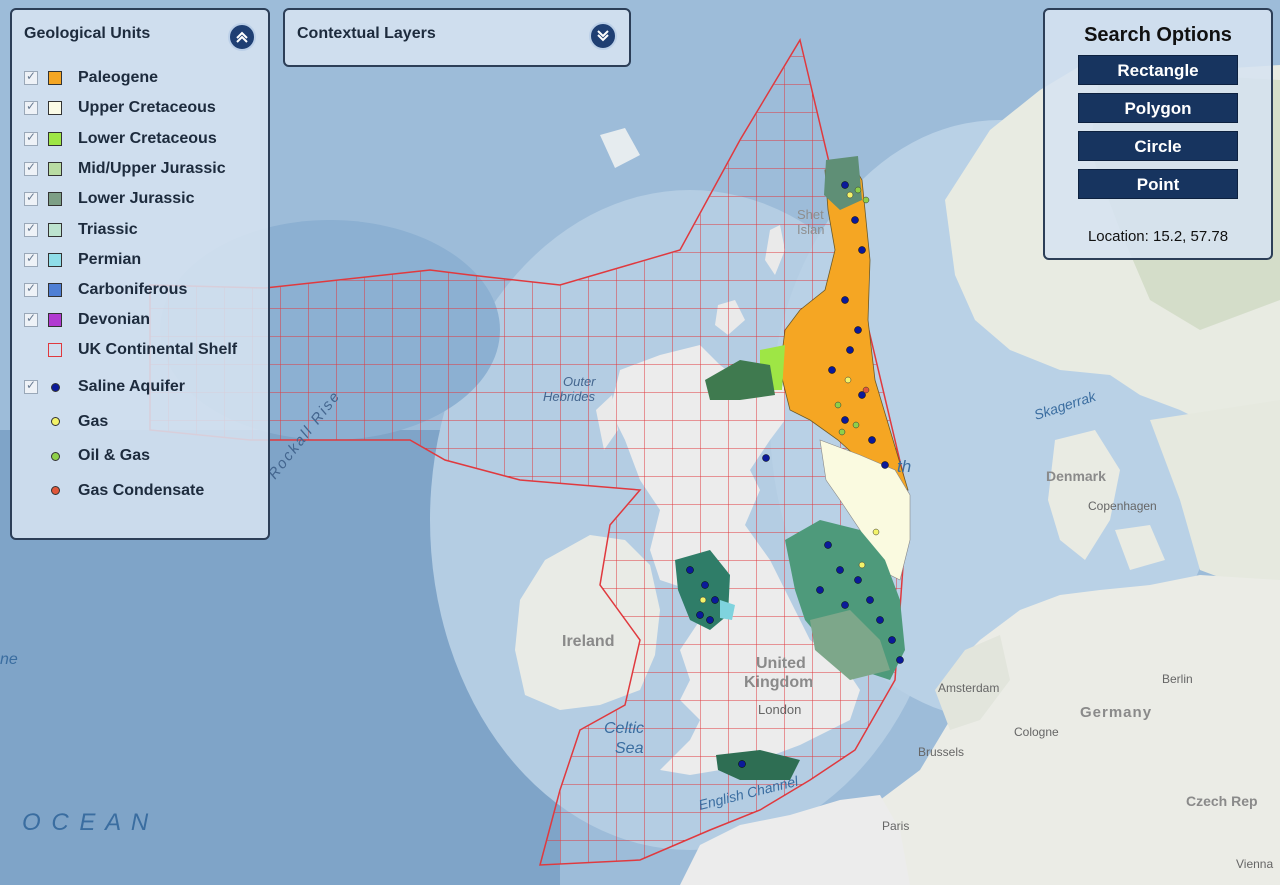 This screenshot has width=1280, height=885. I want to click on label-uk-line1: United, so click(781, 663).